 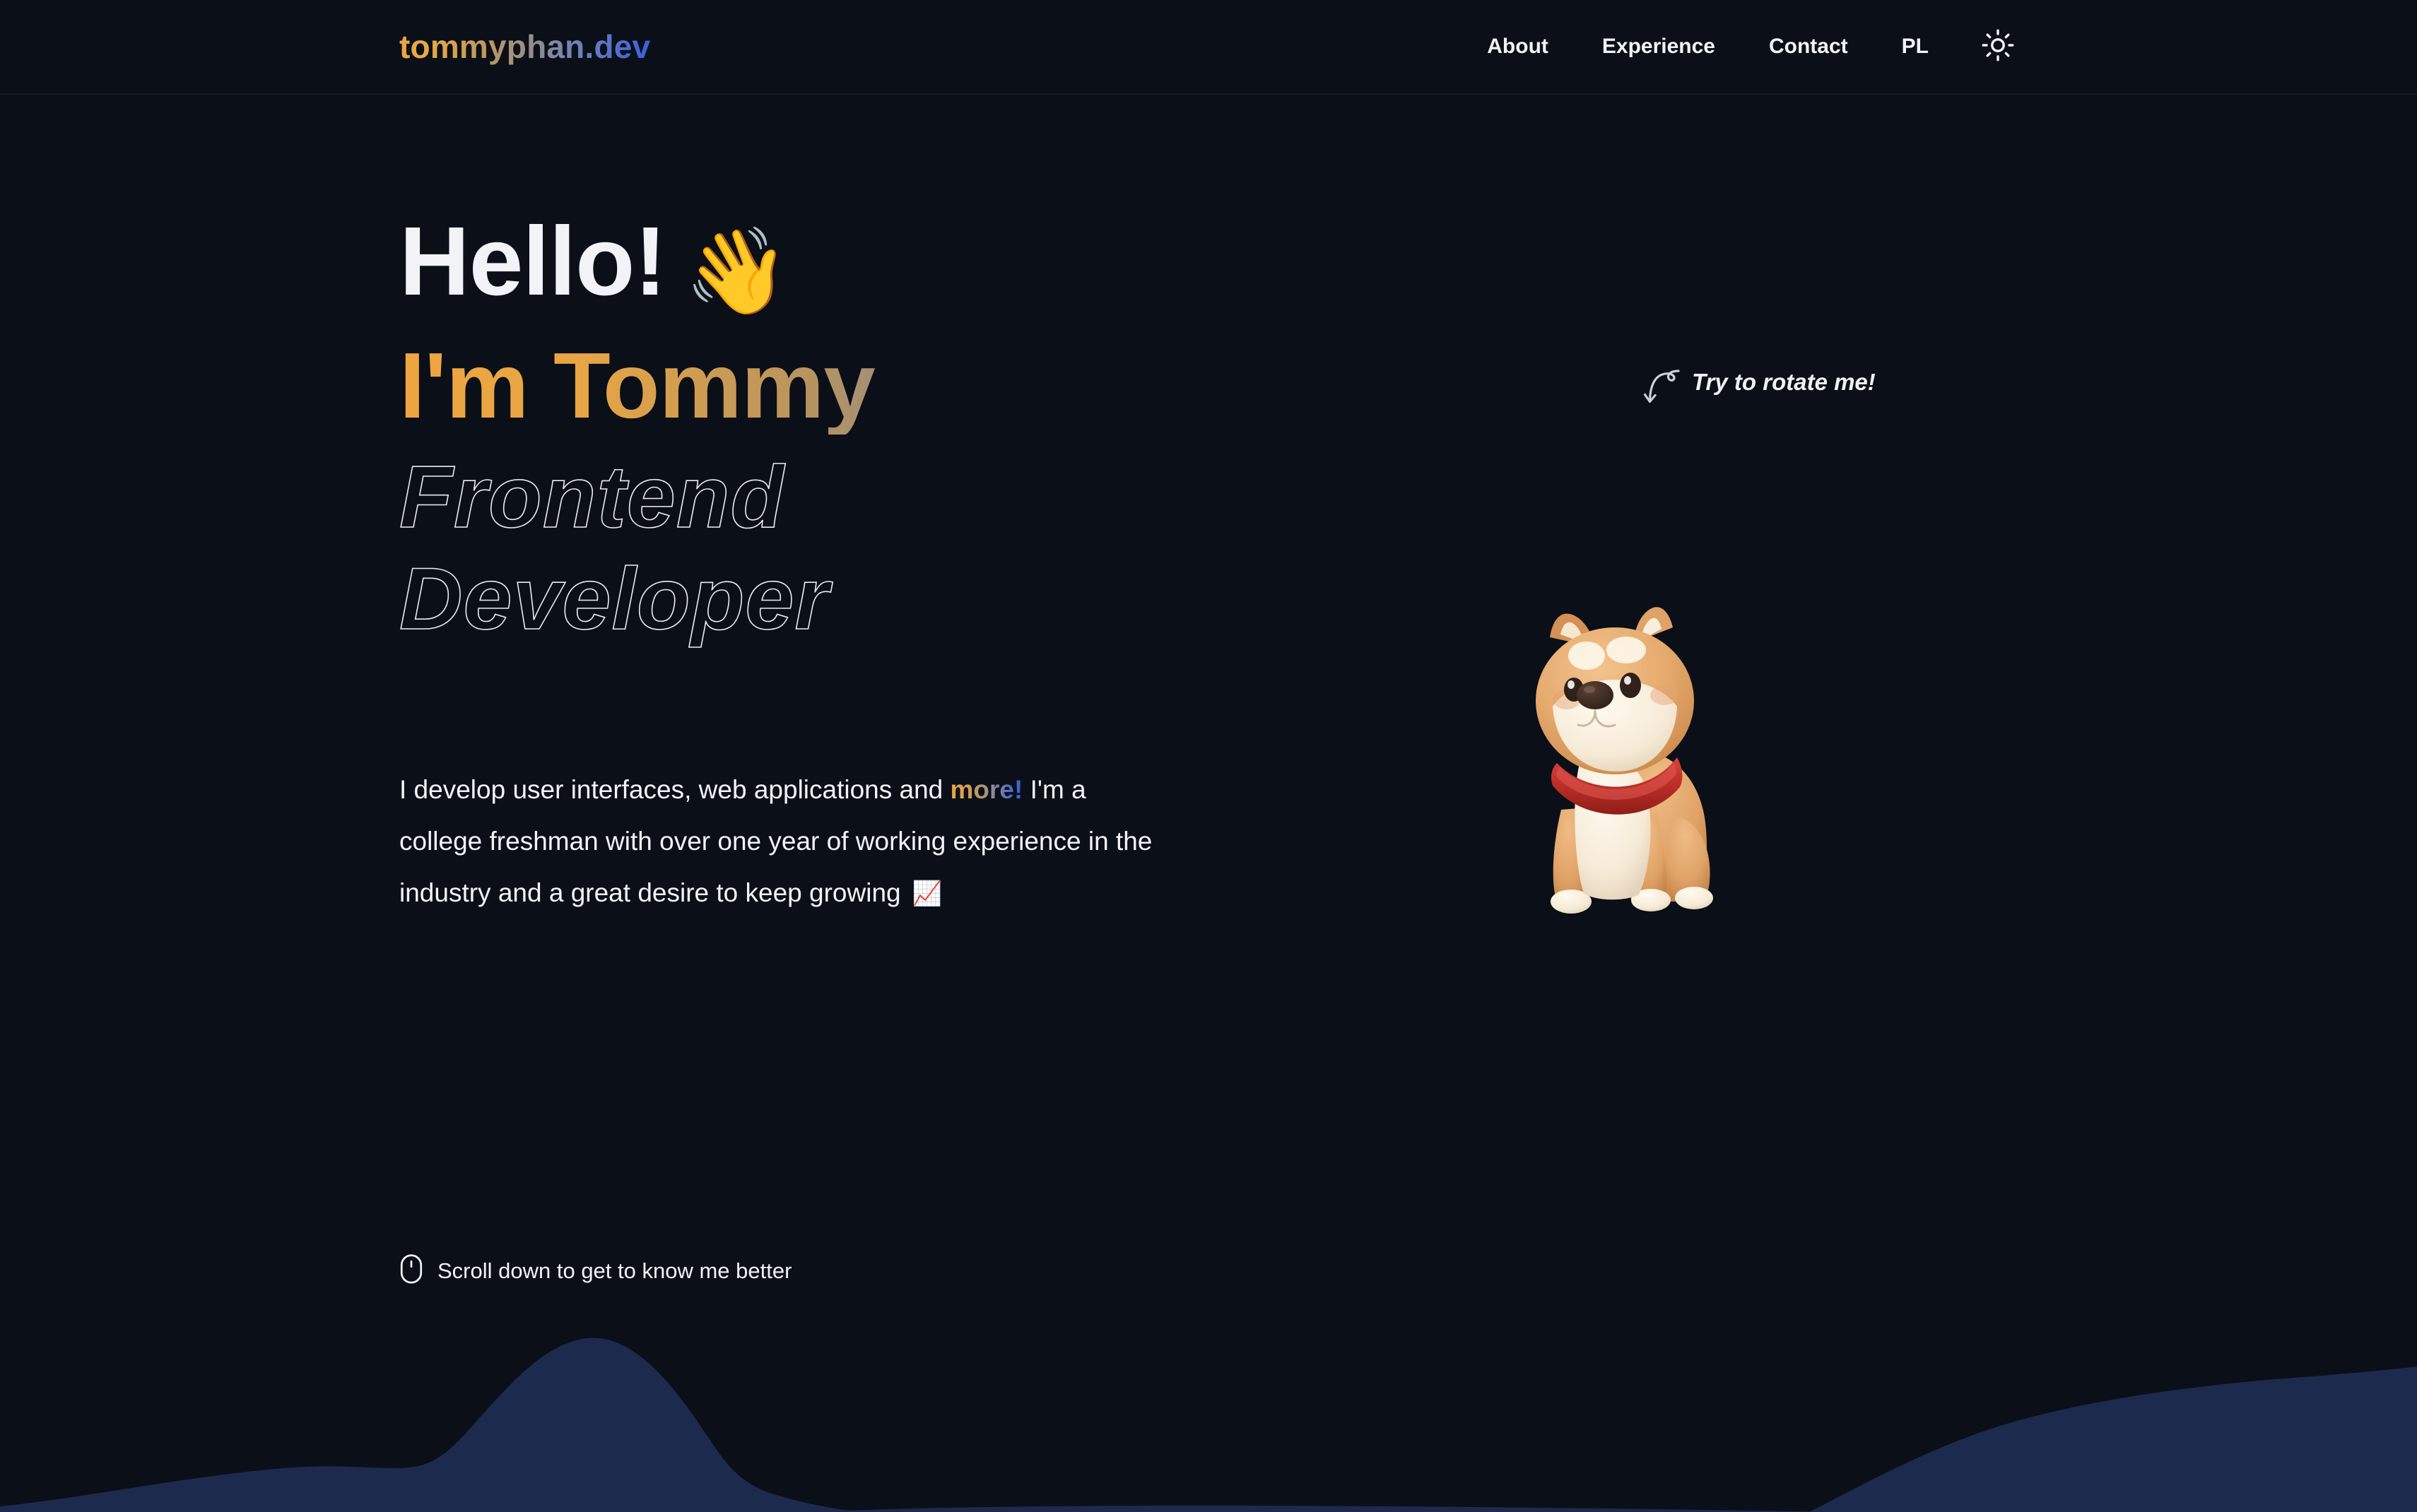 I want to click on waving-hand-icon: 👋, so click(x=736, y=271).